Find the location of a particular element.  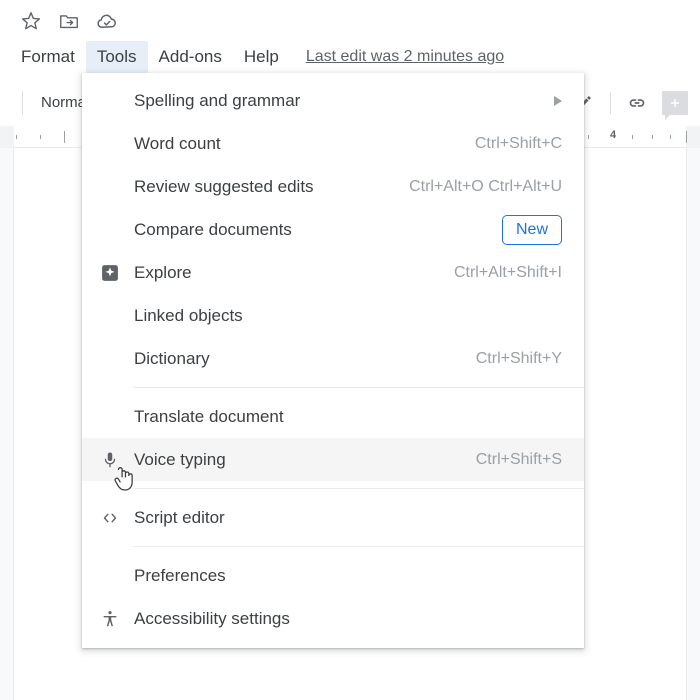

new-badge: New is located at coordinates (531, 229).